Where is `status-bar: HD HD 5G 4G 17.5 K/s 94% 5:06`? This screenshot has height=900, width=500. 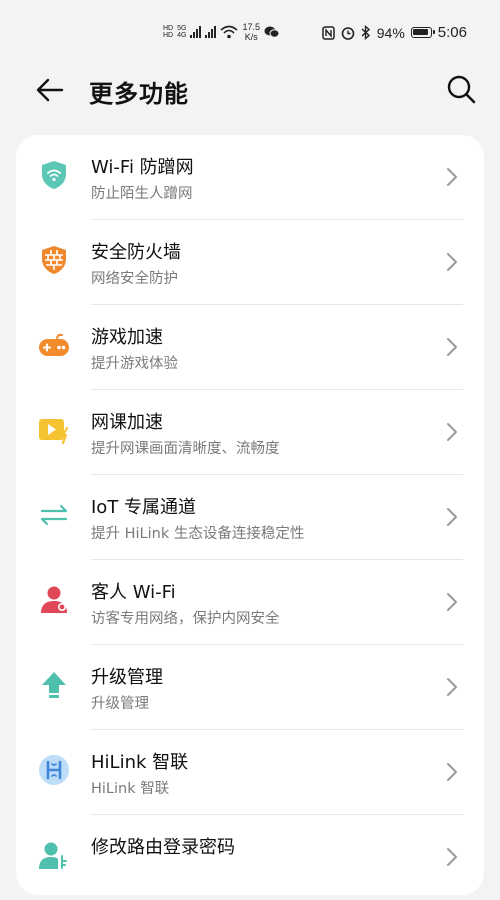 status-bar: HD HD 5G 4G 17.5 K/s 94% 5:06 is located at coordinates (250, 31).